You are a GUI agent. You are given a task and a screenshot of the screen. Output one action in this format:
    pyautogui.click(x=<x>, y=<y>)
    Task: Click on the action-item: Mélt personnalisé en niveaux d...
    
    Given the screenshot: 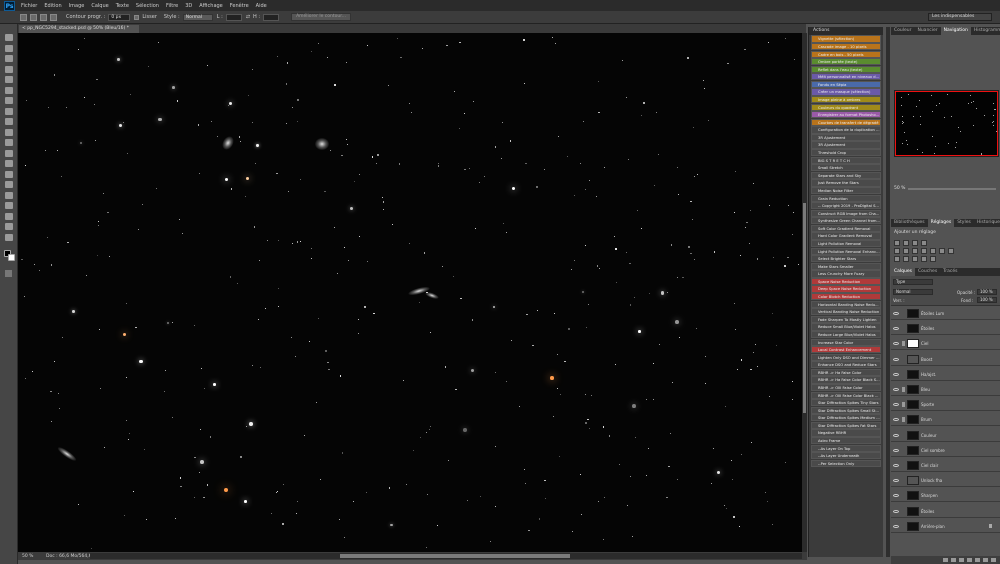 What is the action you would take?
    pyautogui.click(x=846, y=77)
    